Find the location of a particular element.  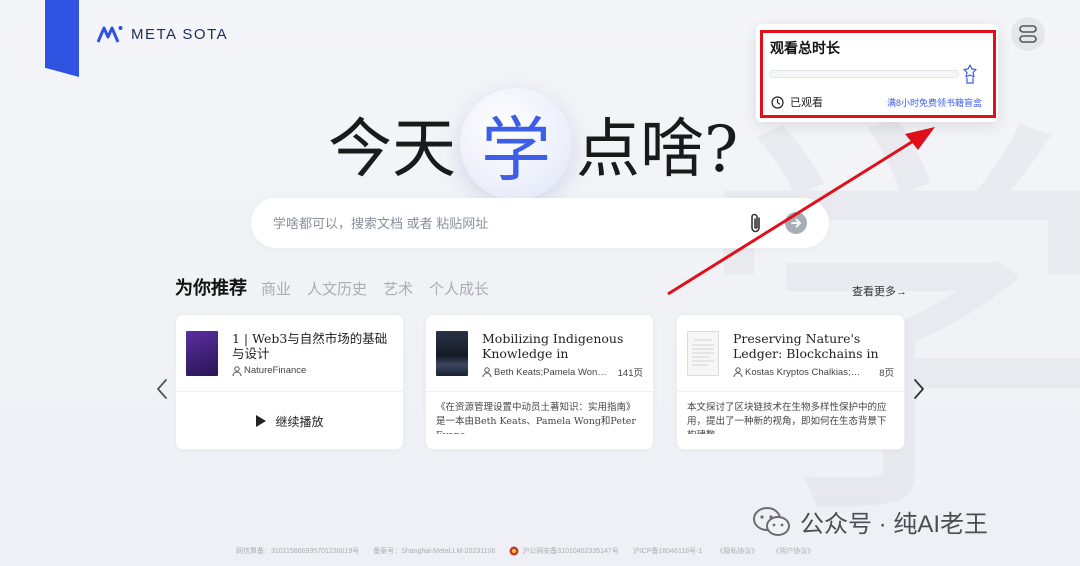

footer-icp-link: 沪ICP备18046118号-1 is located at coordinates (668, 551).